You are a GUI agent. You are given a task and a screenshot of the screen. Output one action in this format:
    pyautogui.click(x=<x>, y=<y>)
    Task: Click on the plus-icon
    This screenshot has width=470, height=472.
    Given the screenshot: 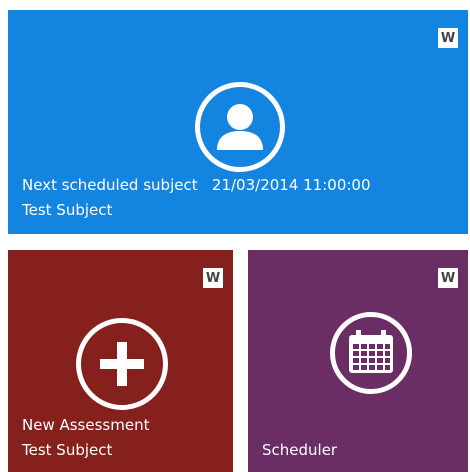 What is the action you would take?
    pyautogui.click(x=122, y=364)
    